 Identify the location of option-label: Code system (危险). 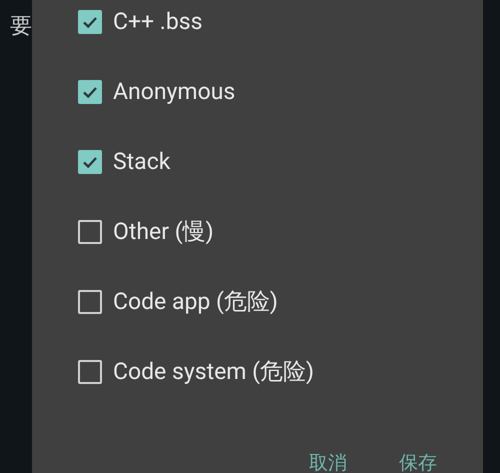
(213, 371).